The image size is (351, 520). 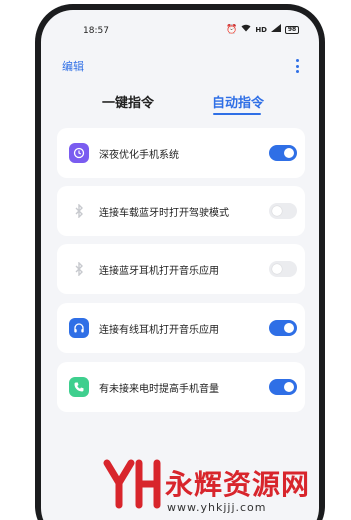 I want to click on tab-auto-commands: 自动指令, so click(x=238, y=101).